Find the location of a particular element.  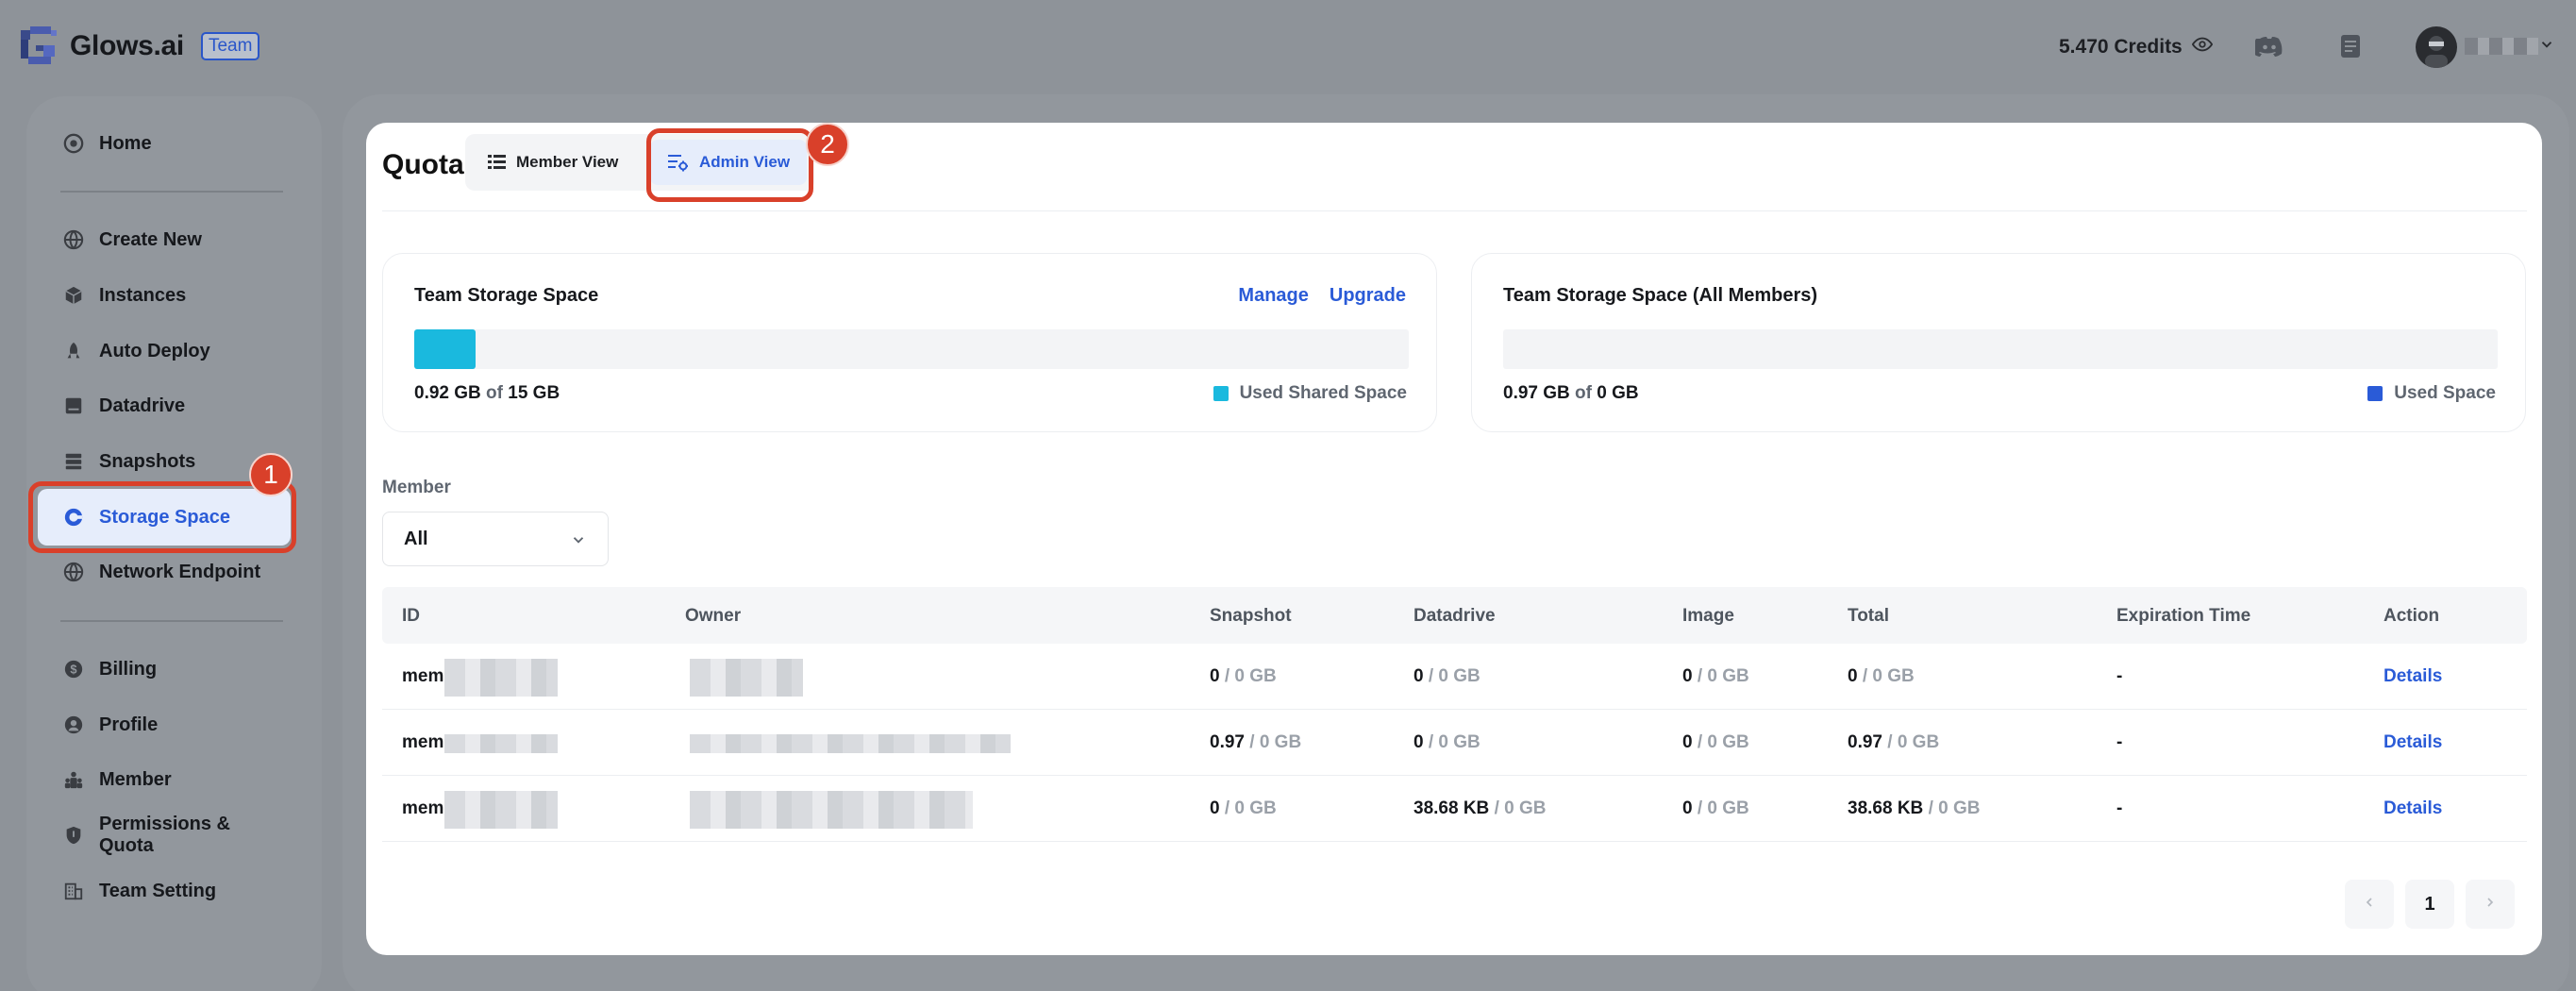

used-amount: 0.92 GB is located at coordinates (447, 393).